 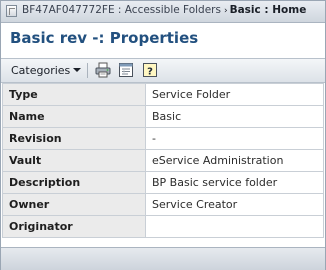 What do you see at coordinates (163, 70) in the screenshot?
I see `toolbar: Categories ?` at bounding box center [163, 70].